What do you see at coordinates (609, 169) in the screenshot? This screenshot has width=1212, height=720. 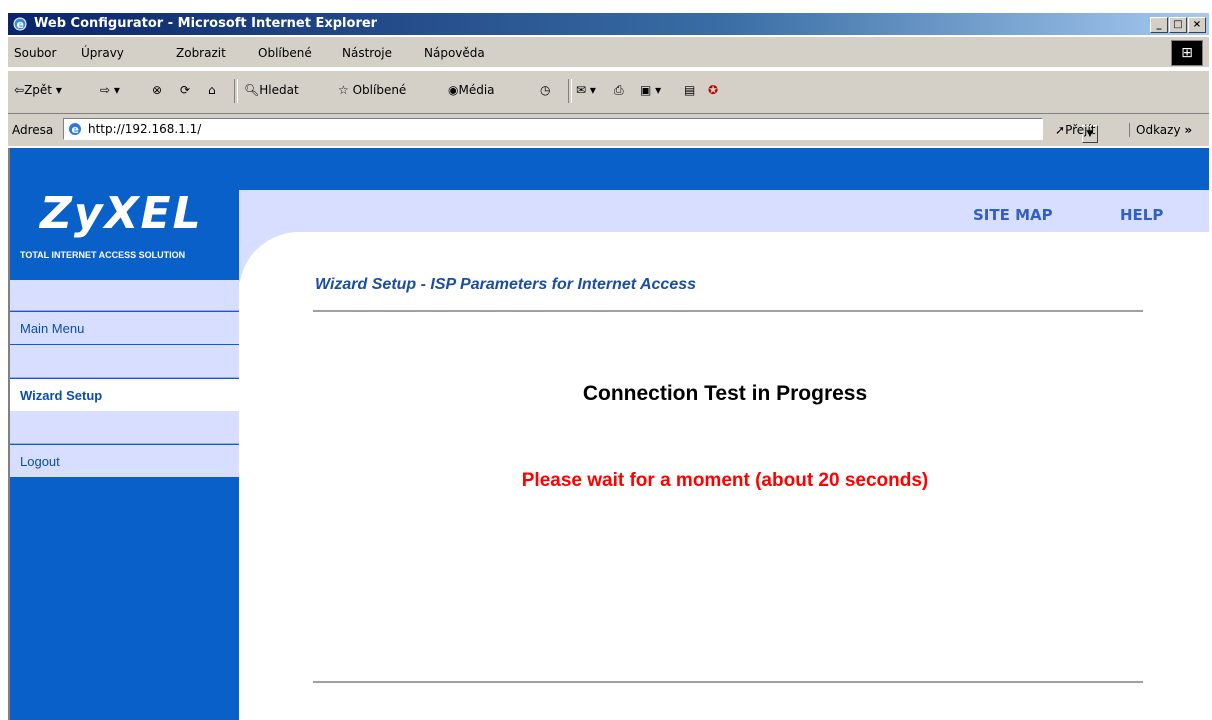 I see `top-band` at bounding box center [609, 169].